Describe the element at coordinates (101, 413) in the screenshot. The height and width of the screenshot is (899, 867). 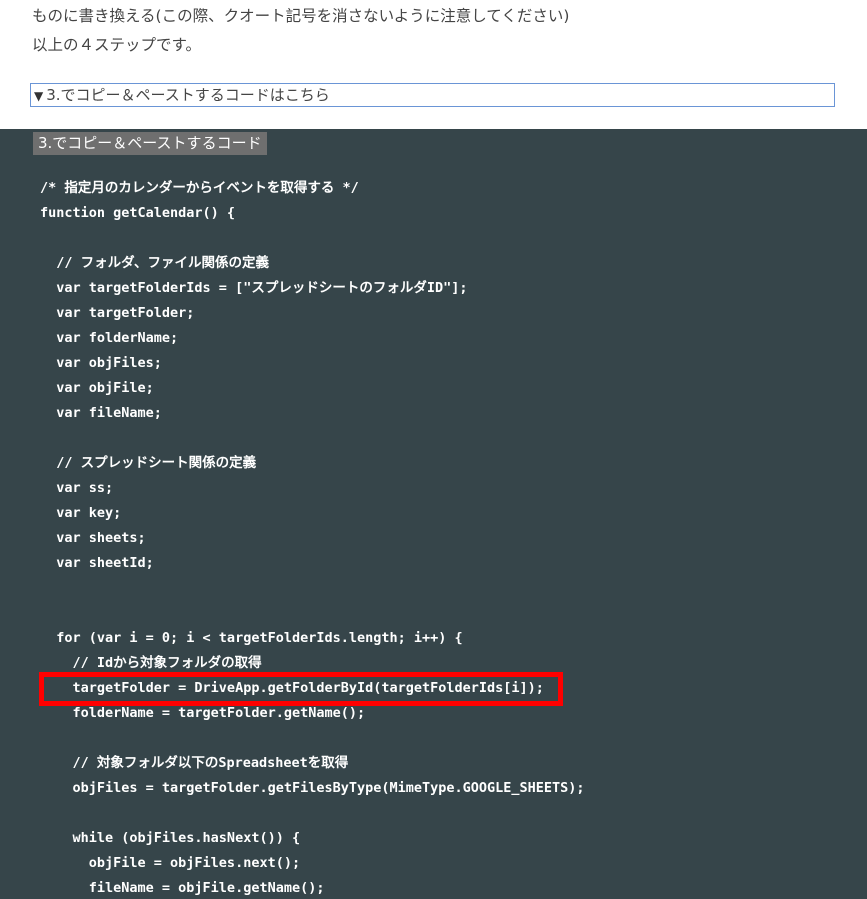
I see `code-line: var fileName;` at that location.